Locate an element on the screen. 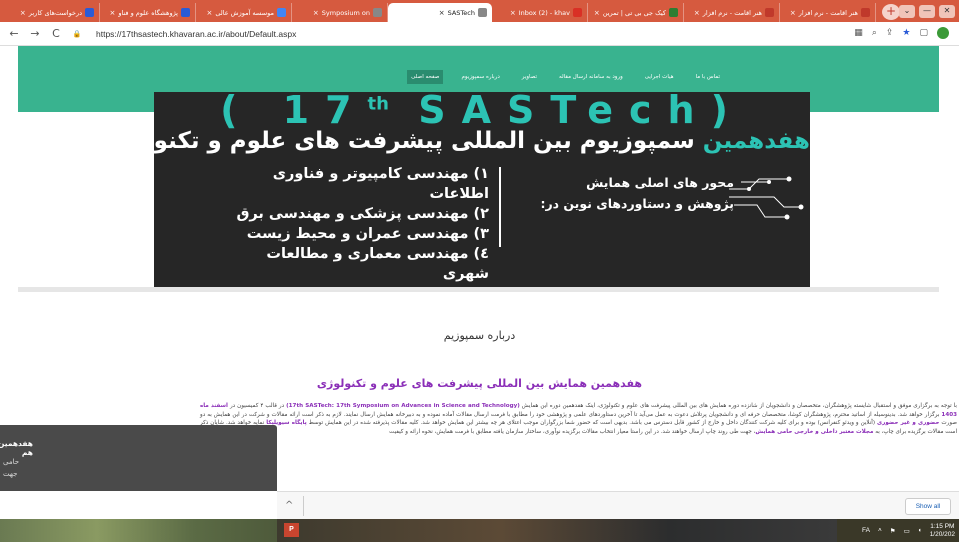 The width and height of the screenshot is (959, 542). banner-divider is located at coordinates (500, 207).